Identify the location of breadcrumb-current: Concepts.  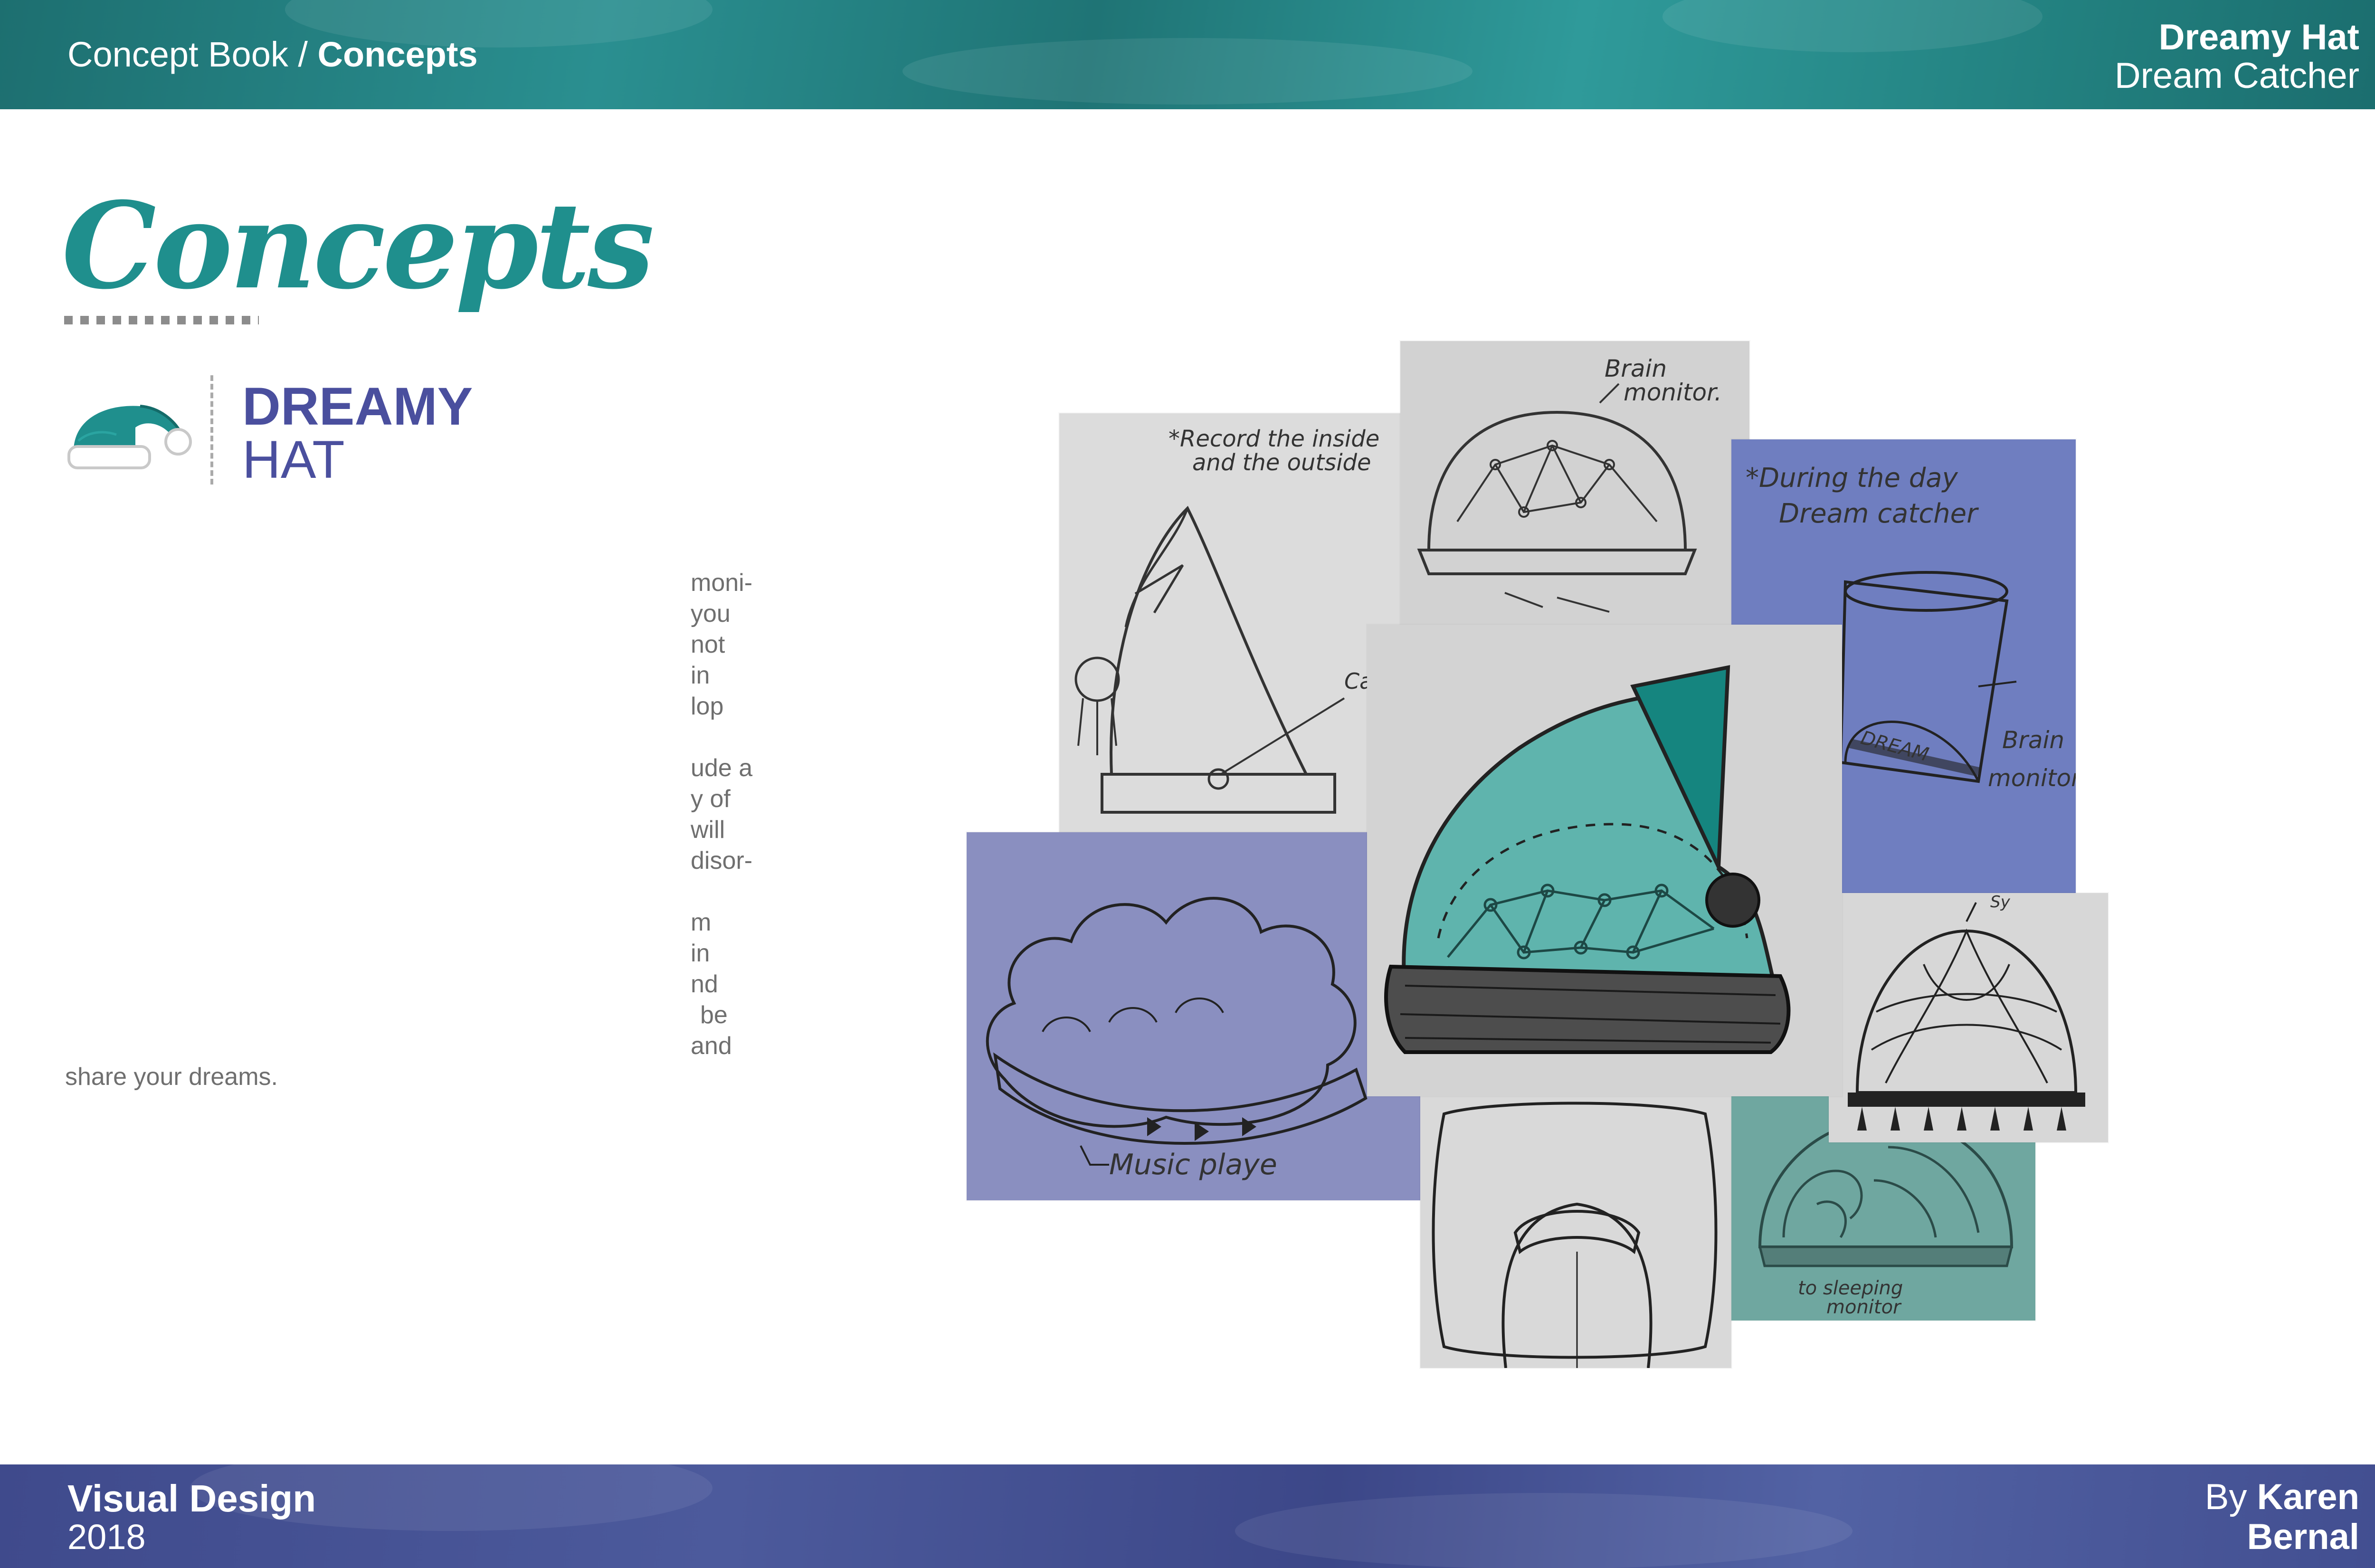
(397, 54).